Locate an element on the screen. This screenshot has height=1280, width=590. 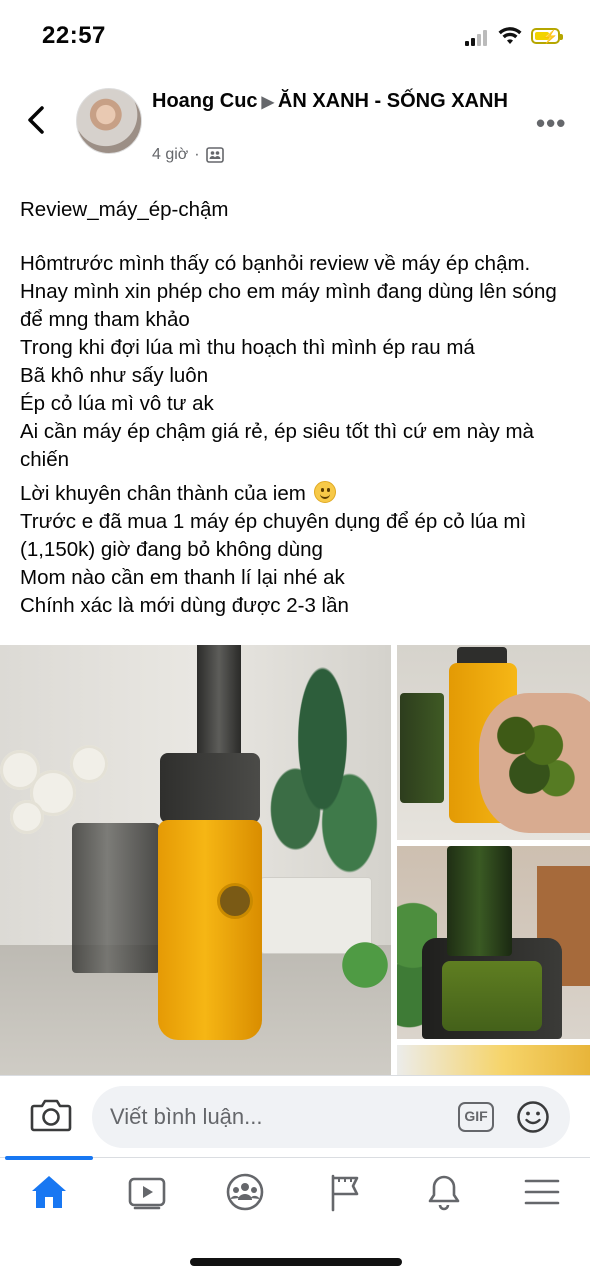
cellular-signal-icon is located at coordinates (478, 38).